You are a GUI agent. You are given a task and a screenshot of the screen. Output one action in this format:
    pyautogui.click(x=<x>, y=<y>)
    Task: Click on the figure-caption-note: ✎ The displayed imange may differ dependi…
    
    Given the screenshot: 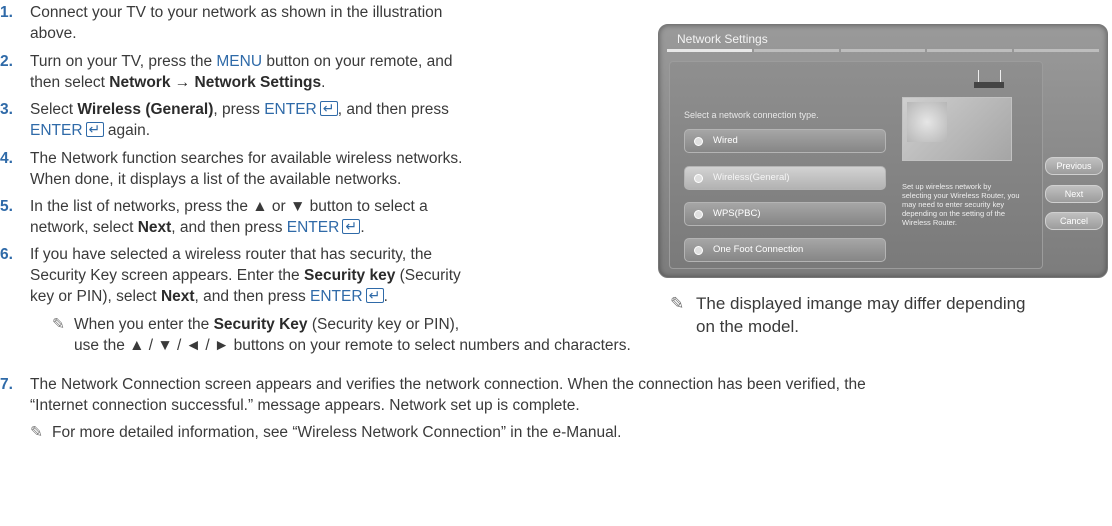 What is the action you would take?
    pyautogui.click(x=890, y=315)
    